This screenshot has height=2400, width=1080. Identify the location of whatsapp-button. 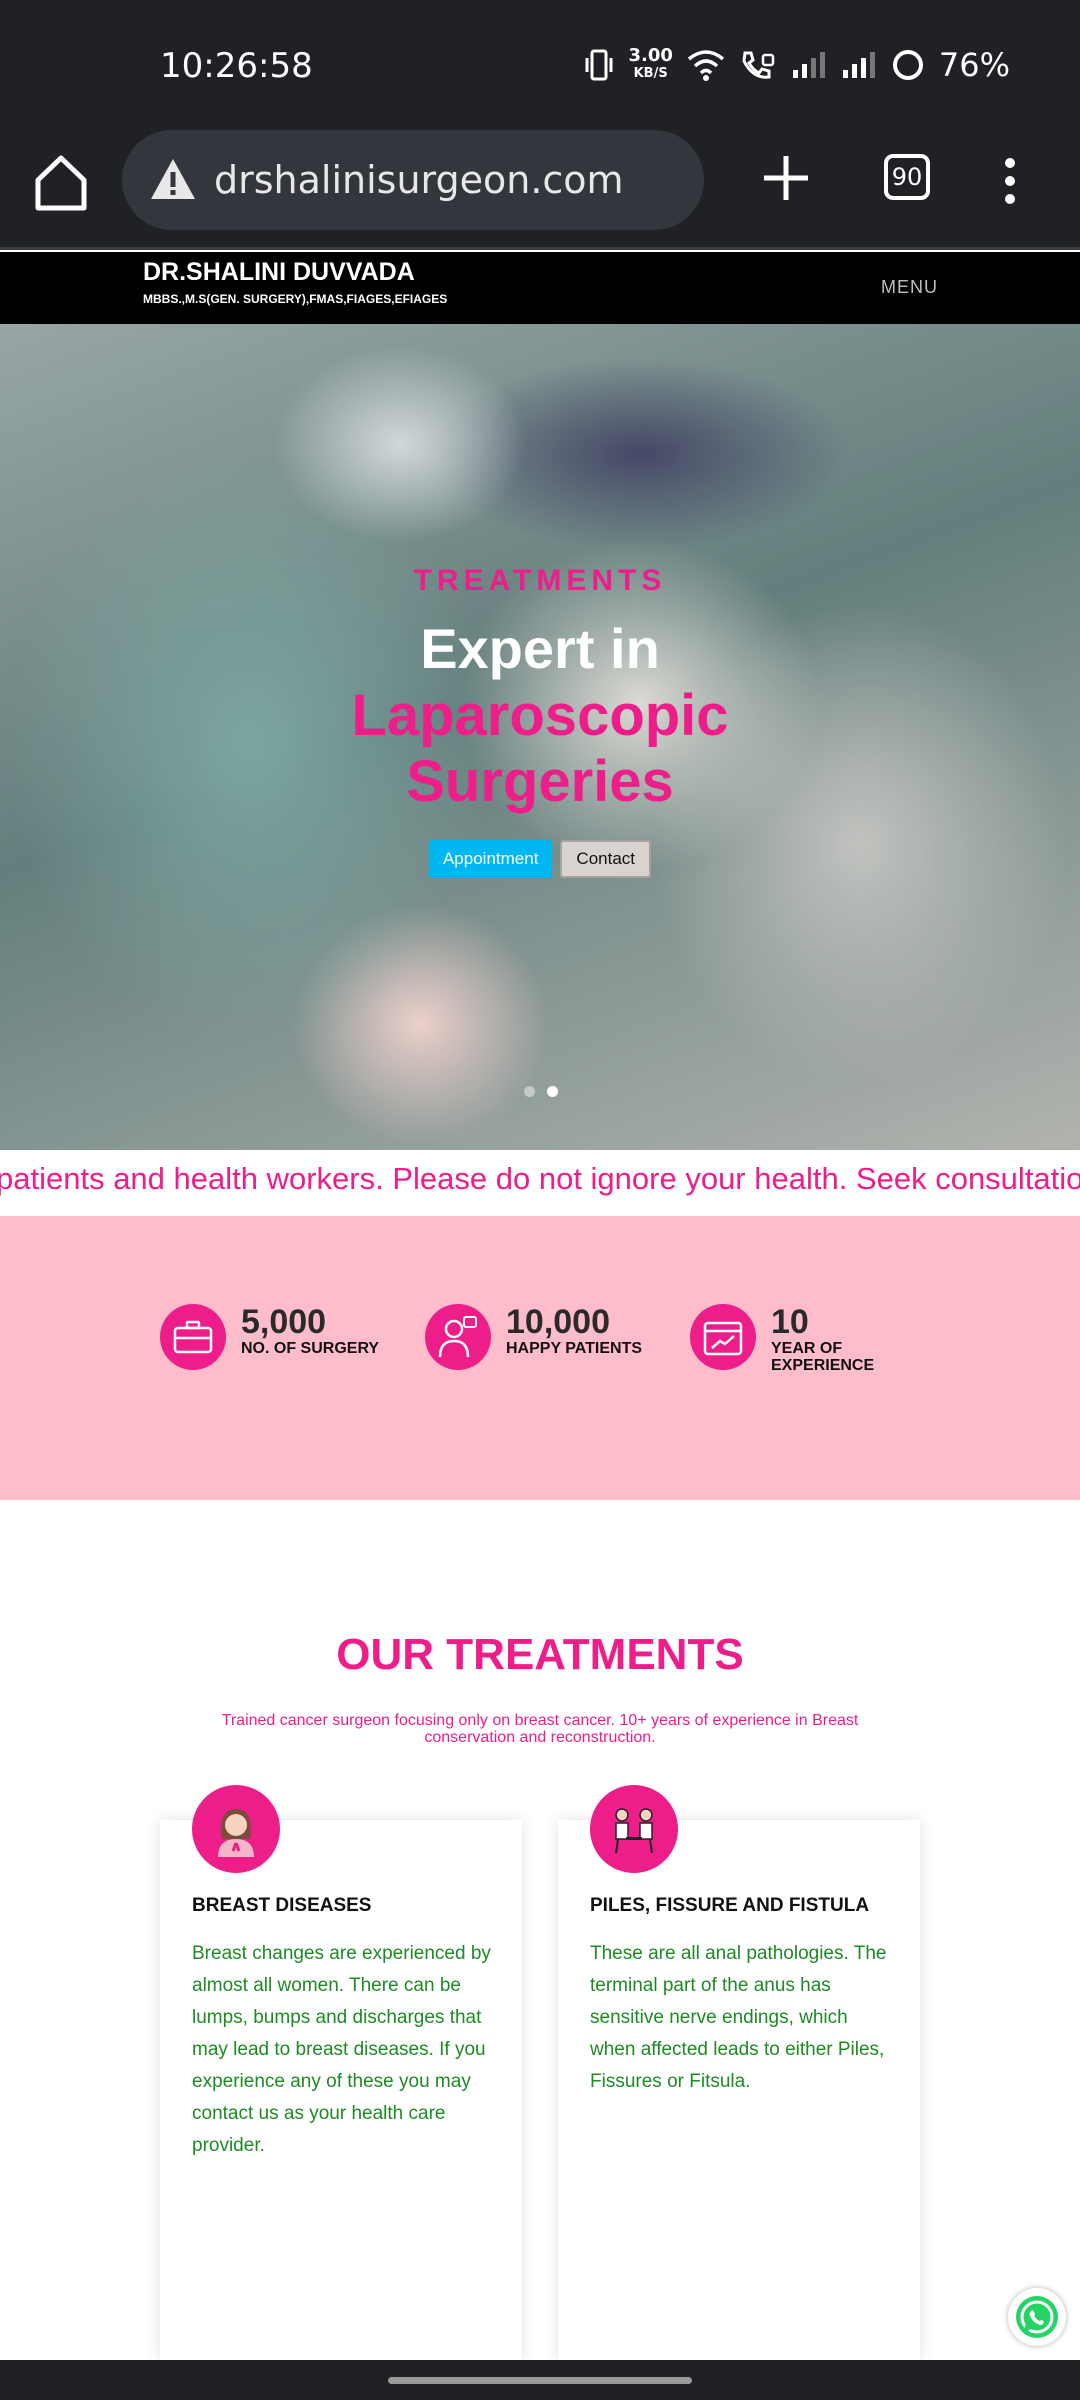
(1037, 2317).